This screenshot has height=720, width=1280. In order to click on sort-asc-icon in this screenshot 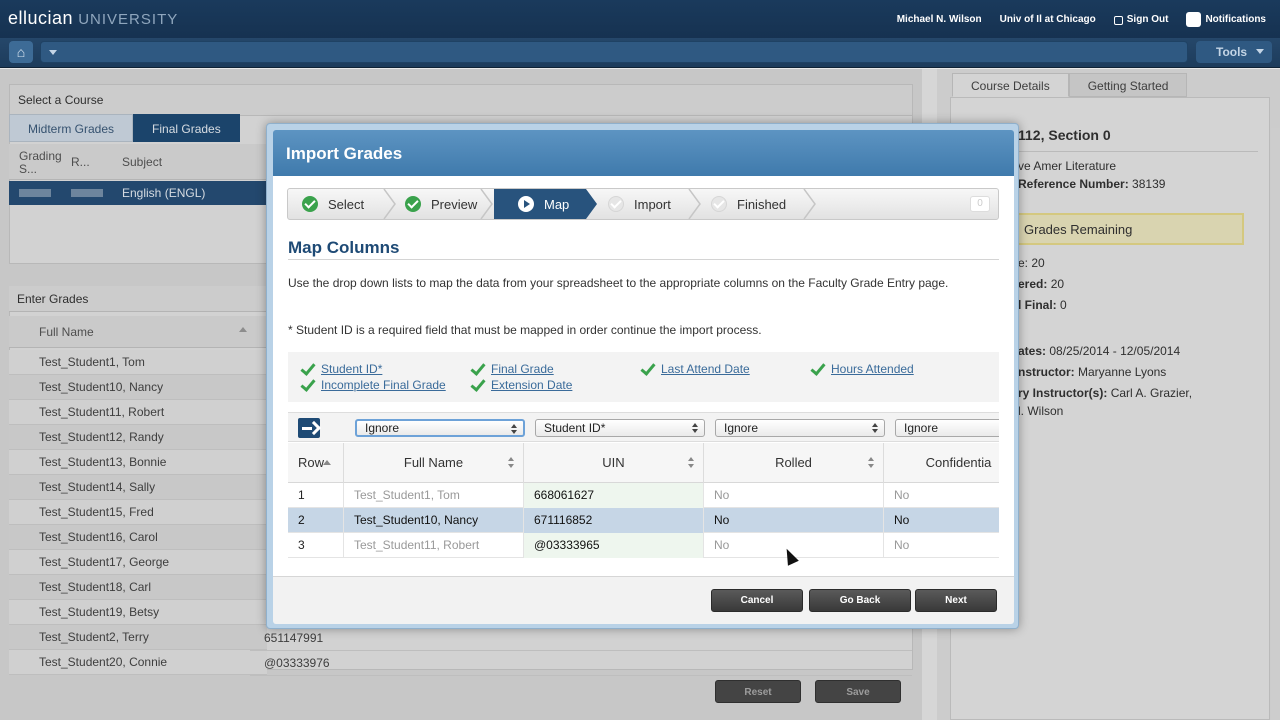, I will do `click(327, 462)`.